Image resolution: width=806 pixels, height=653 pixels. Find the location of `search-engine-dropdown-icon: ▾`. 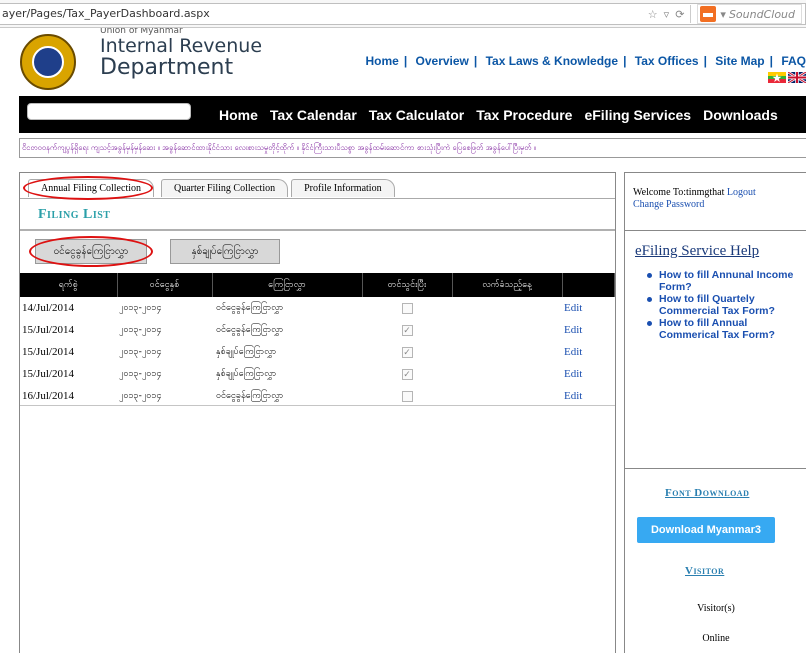

search-engine-dropdown-icon: ▾ is located at coordinates (723, 14).